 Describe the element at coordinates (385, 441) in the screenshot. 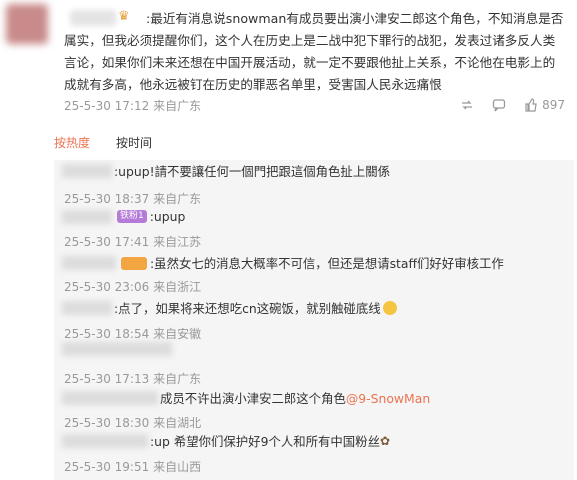

I see `flower-emoji-icon: ✿` at that location.